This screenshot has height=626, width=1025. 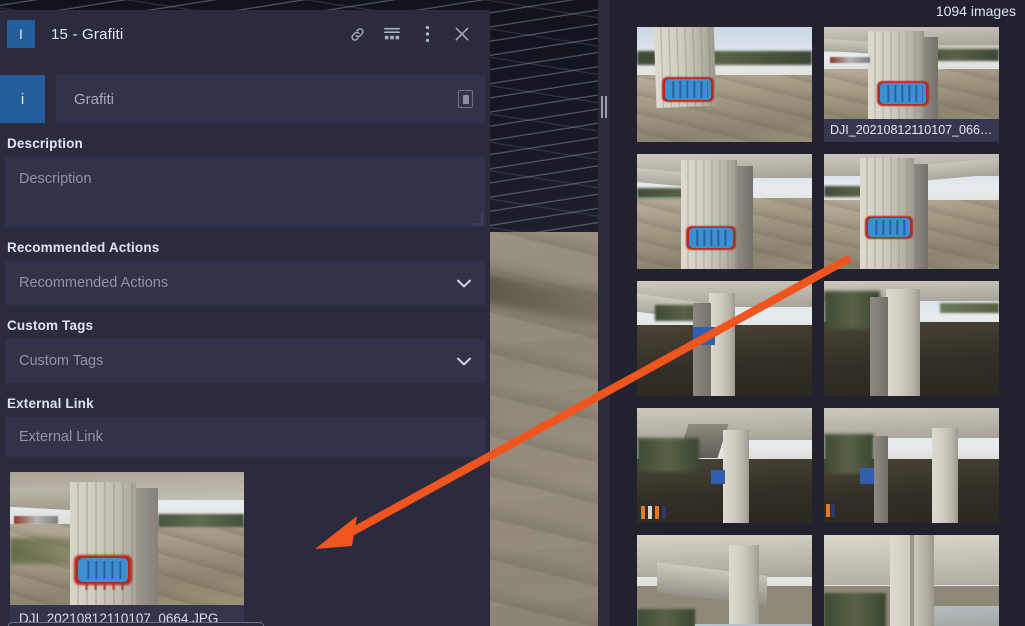 What do you see at coordinates (245, 192) in the screenshot?
I see `description-input: Description` at bounding box center [245, 192].